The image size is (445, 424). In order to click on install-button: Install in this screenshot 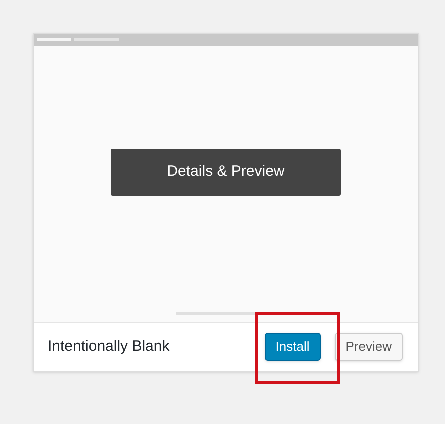, I will do `click(292, 347)`.